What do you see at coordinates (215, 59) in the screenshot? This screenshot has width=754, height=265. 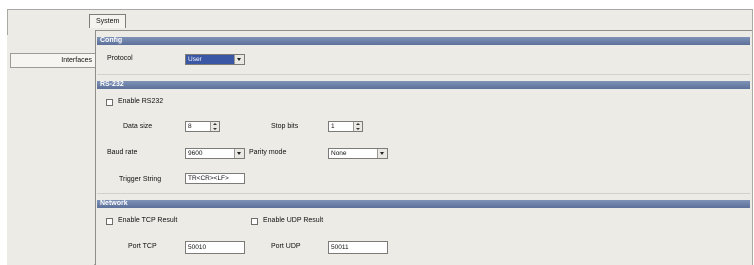 I see `protocol-select: User` at bounding box center [215, 59].